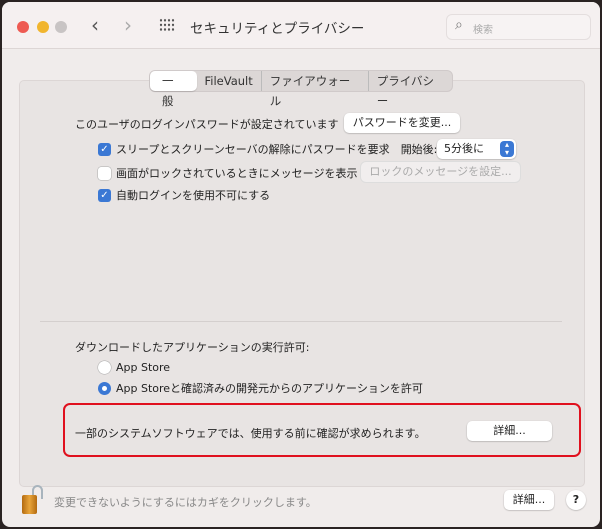 This screenshot has height=529, width=602. Describe the element at coordinates (173, 89) in the screenshot. I see `tab-general: 一般` at that location.